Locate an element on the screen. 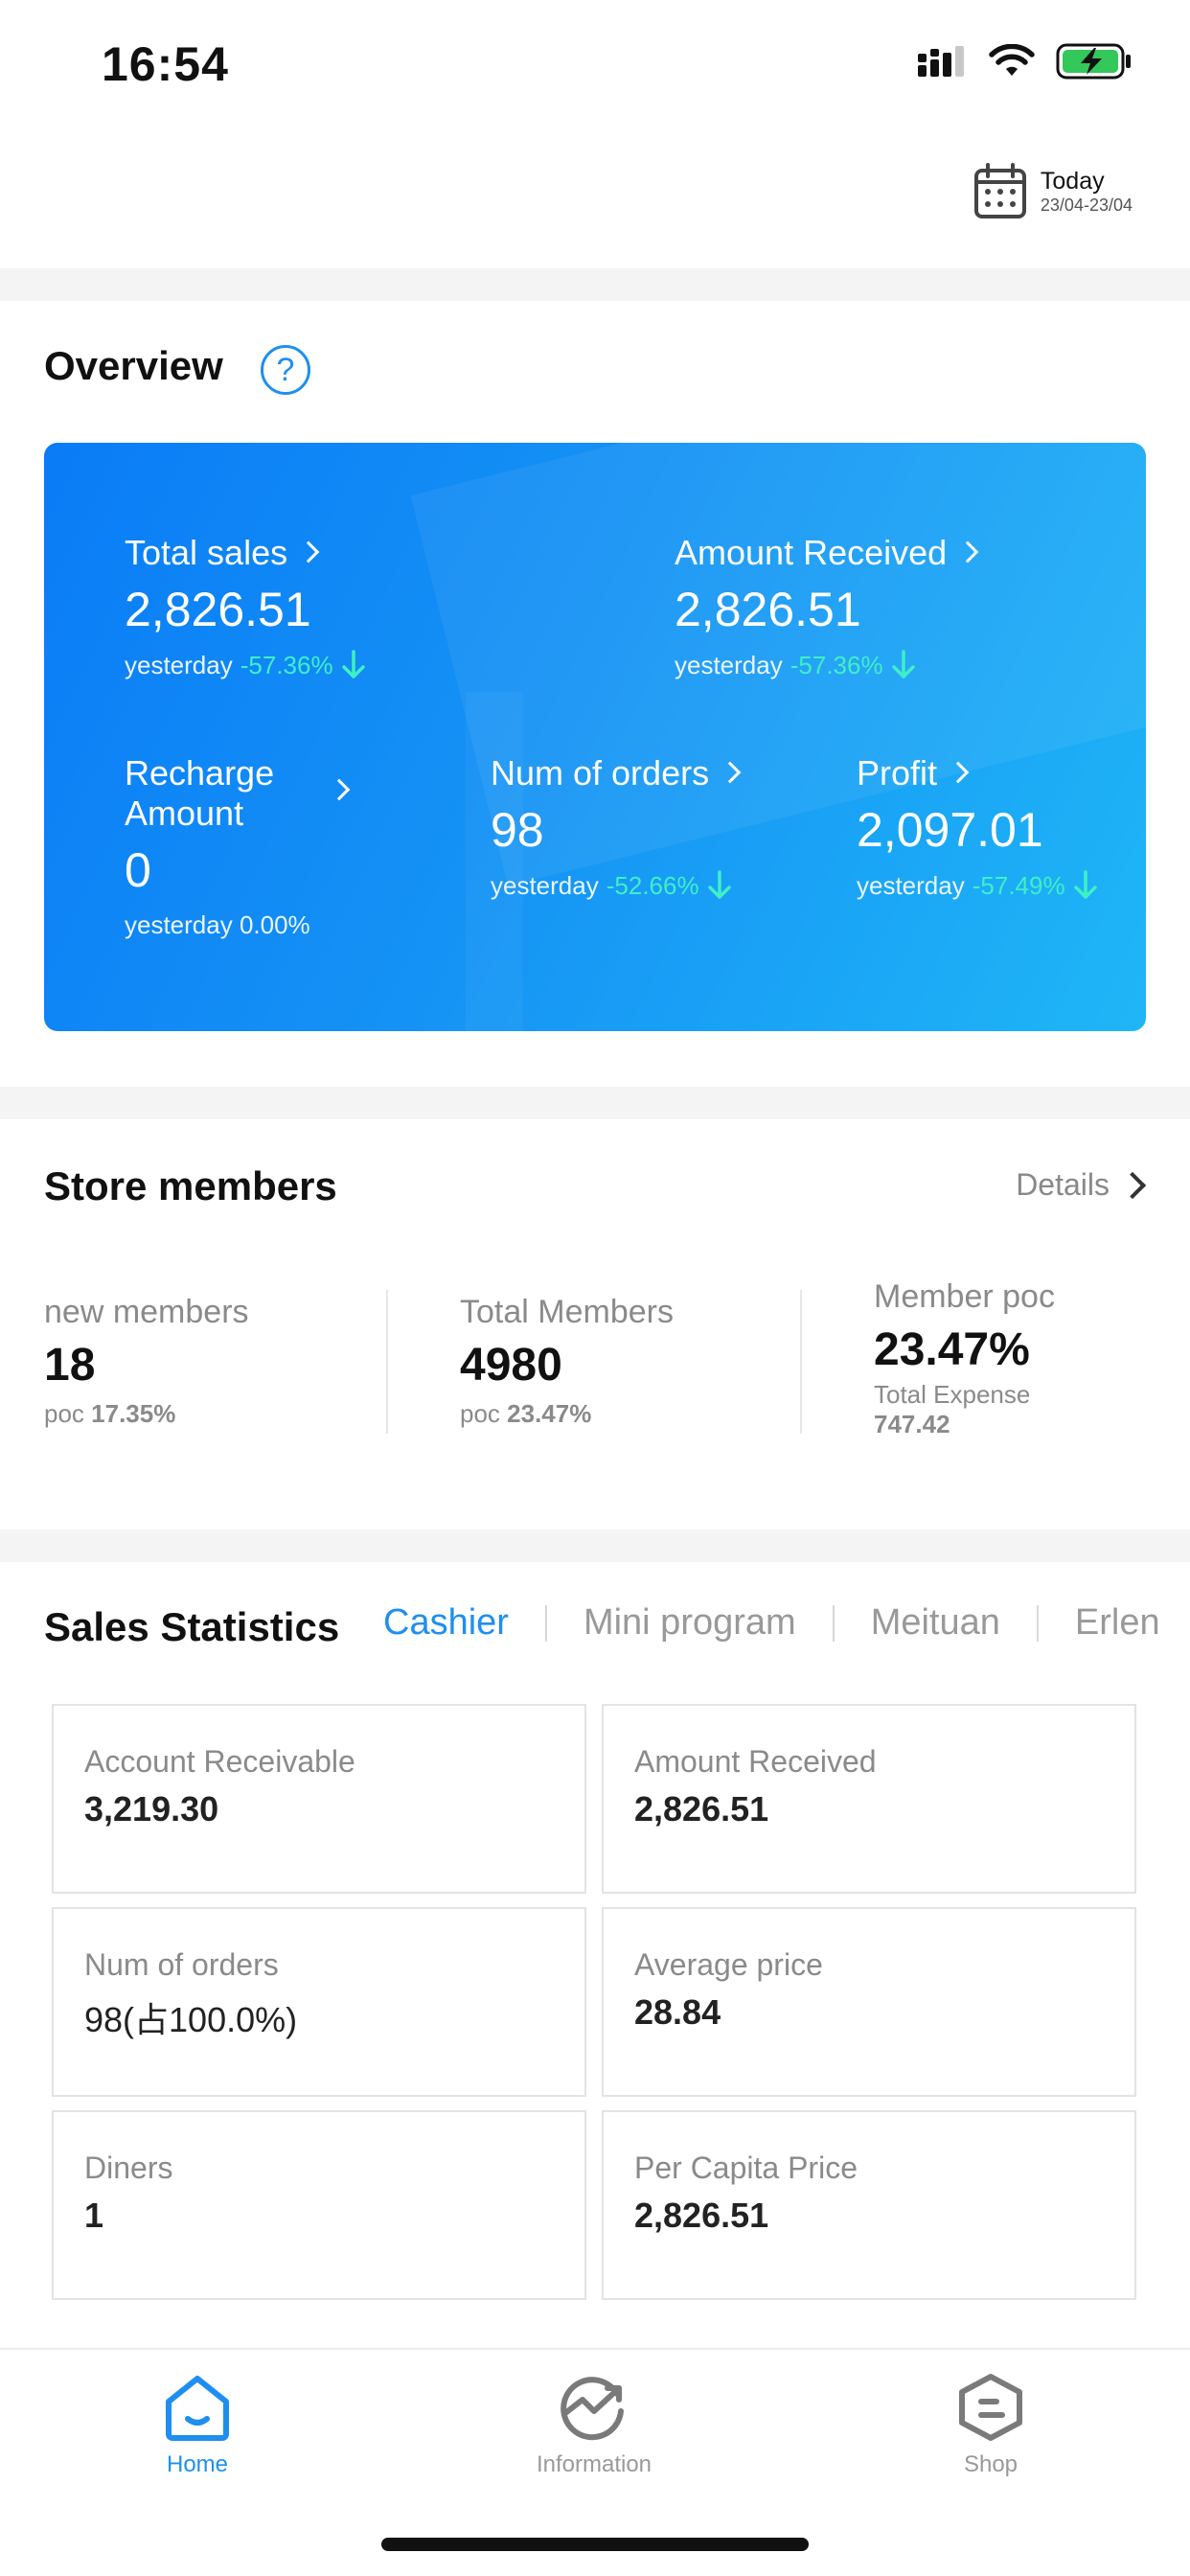 The height and width of the screenshot is (2576, 1190). date-range-picker: Today 23/04-23/04 is located at coordinates (1053, 191).